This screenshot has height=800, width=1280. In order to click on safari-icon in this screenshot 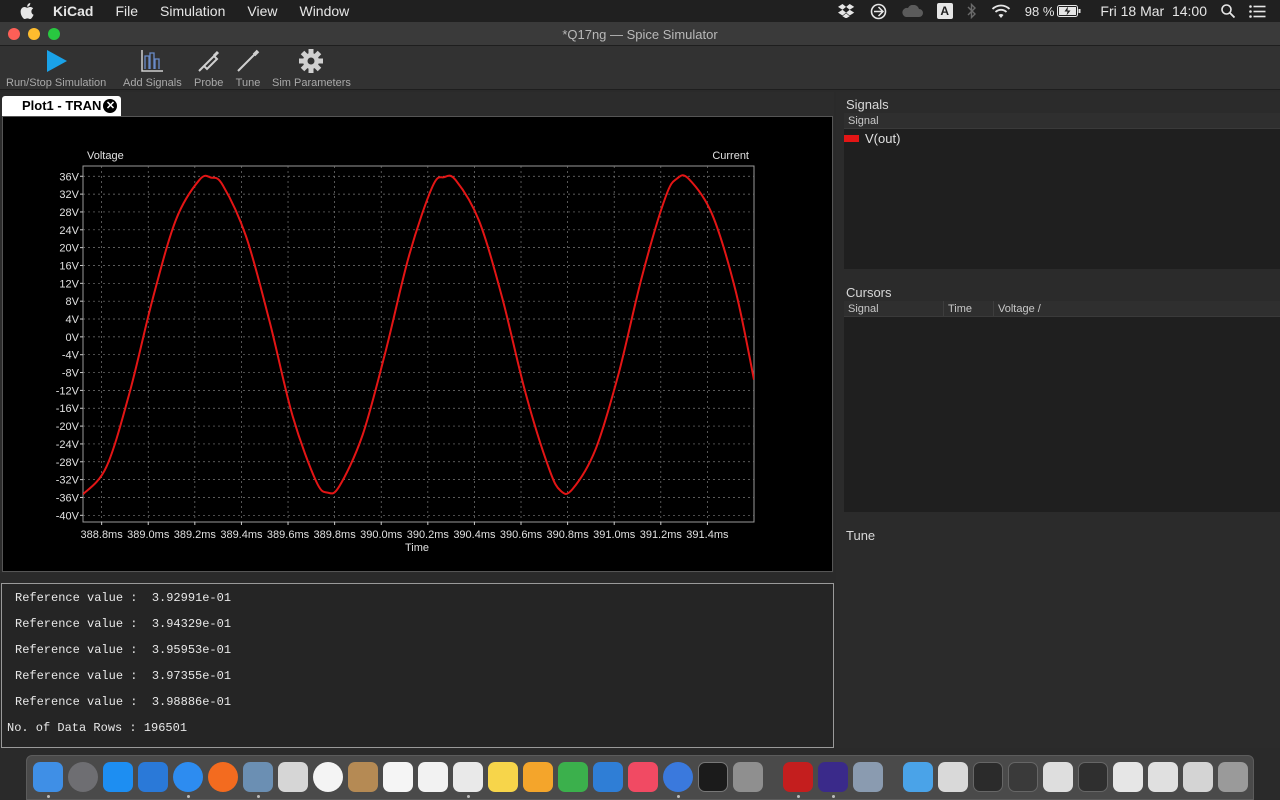, I will do `click(188, 777)`.